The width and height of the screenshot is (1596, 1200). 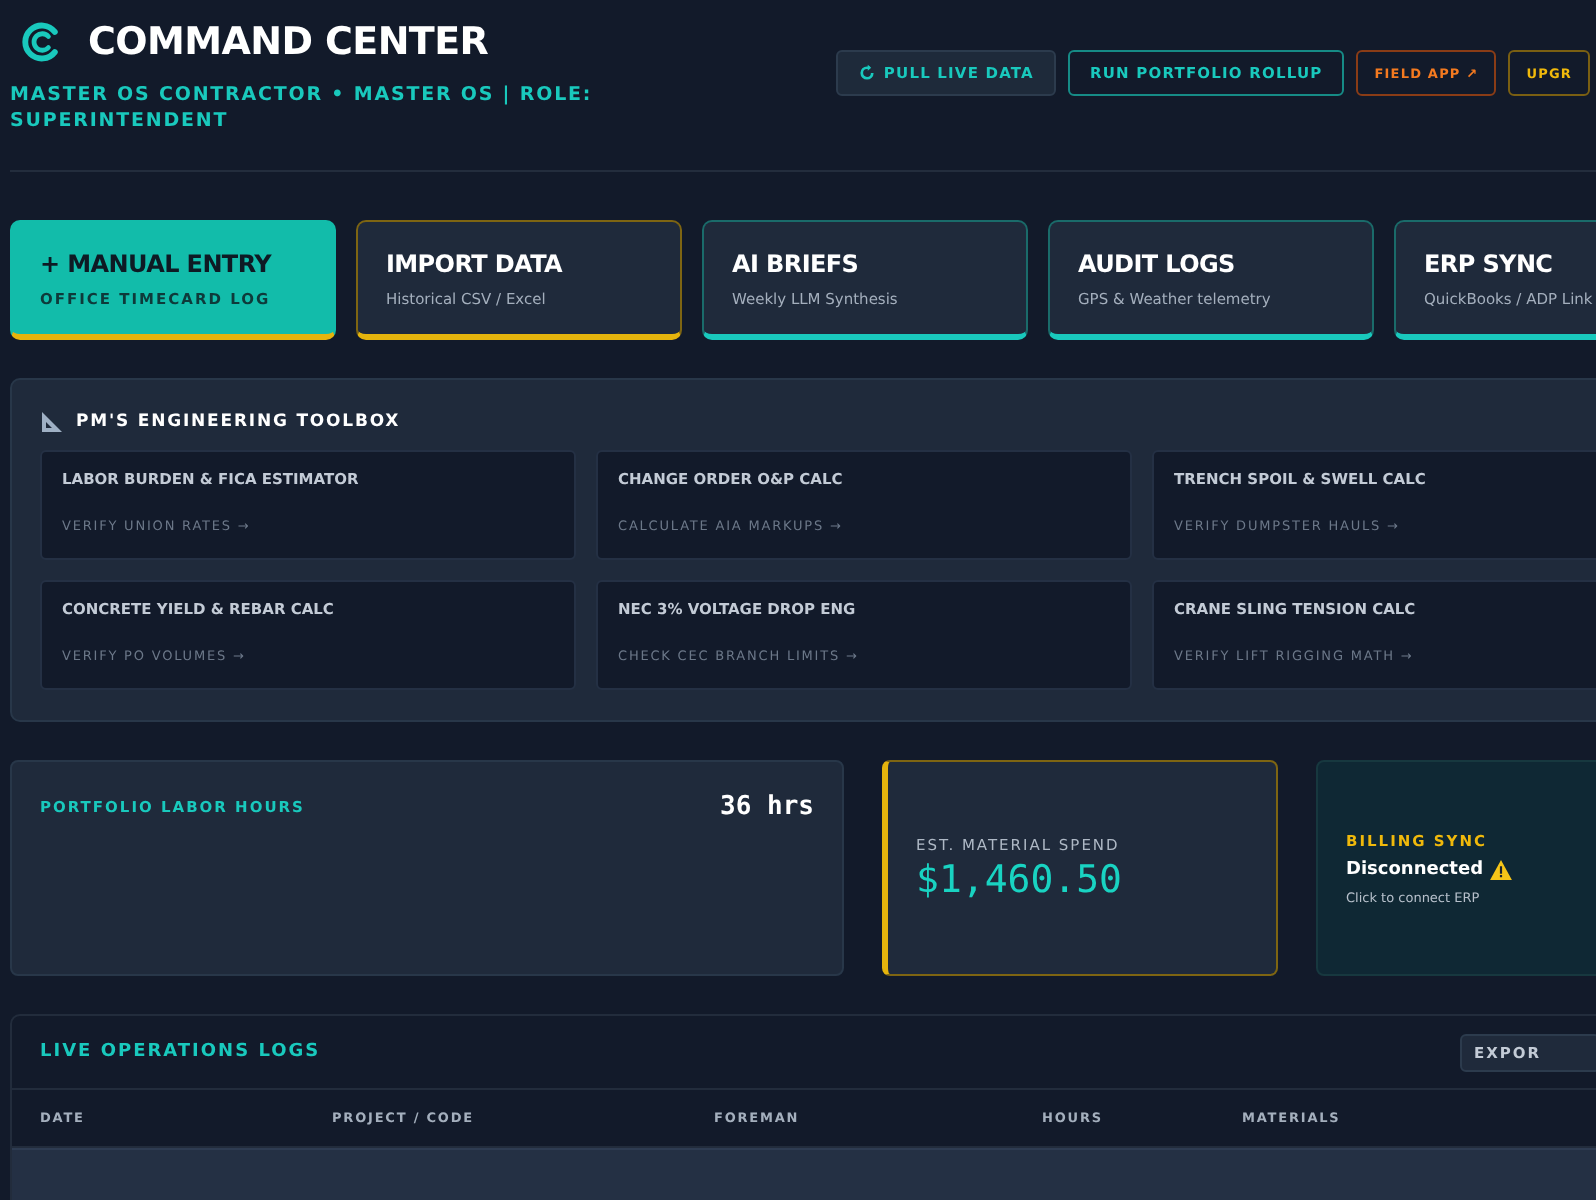 What do you see at coordinates (1020, 879) in the screenshot?
I see `stat-value: $1,460.50` at bounding box center [1020, 879].